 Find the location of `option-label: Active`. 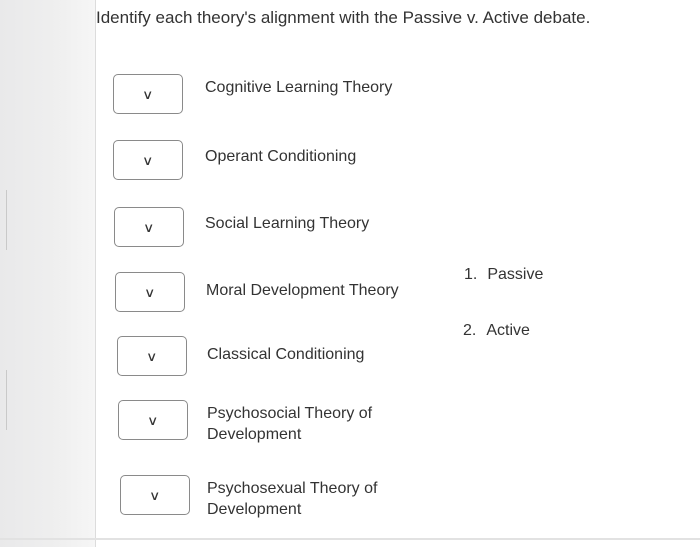

option-label: Active is located at coordinates (508, 330).